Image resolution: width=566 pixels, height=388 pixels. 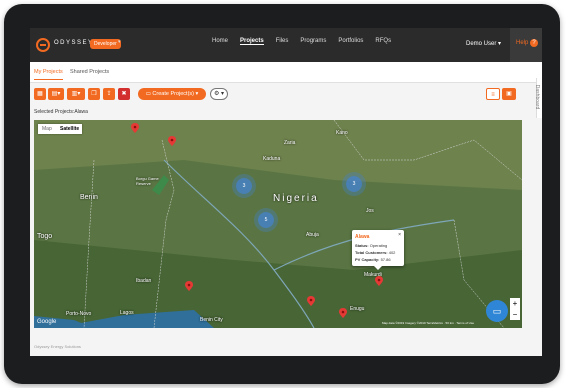 What do you see at coordinates (252, 41) in the screenshot?
I see `nav-projects: Projects` at bounding box center [252, 41].